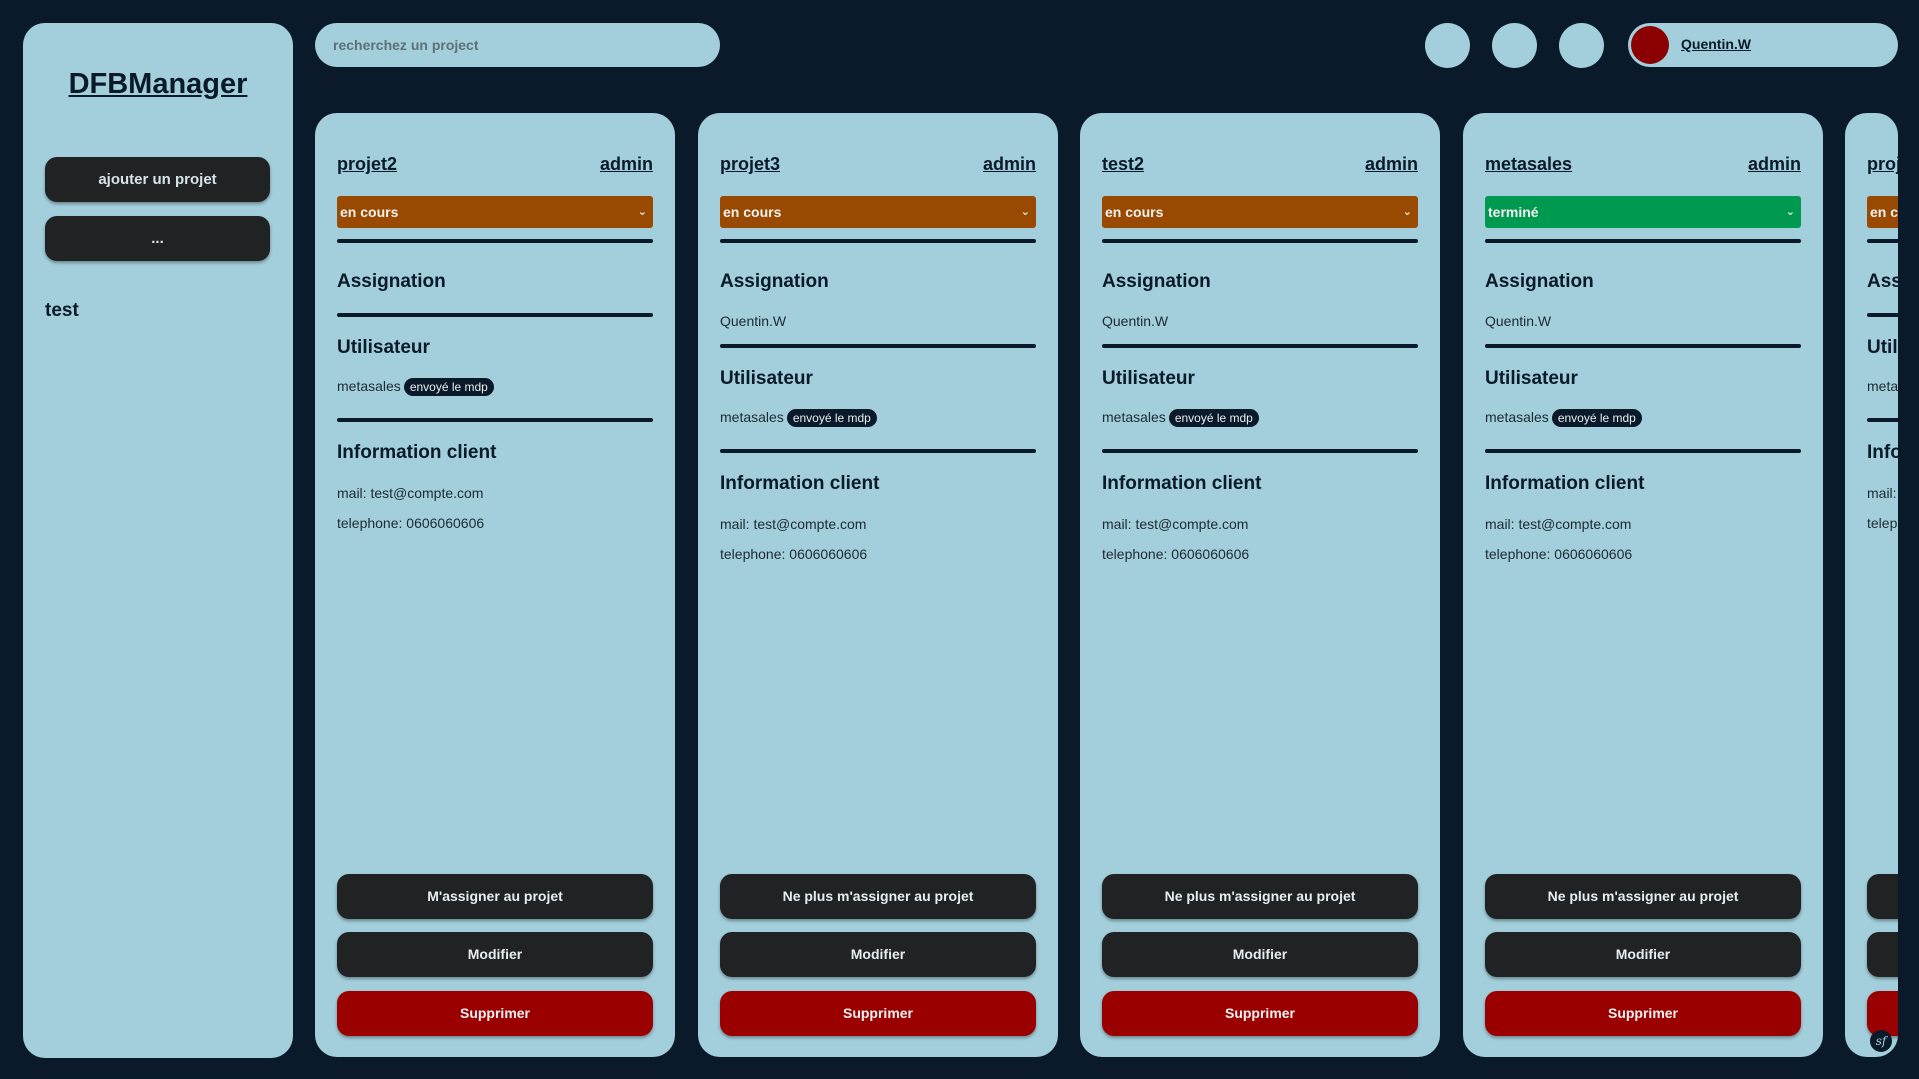 This screenshot has height=1079, width=1919. Describe the element at coordinates (495, 896) in the screenshot. I see `assign-button: M'assigner au projet` at that location.